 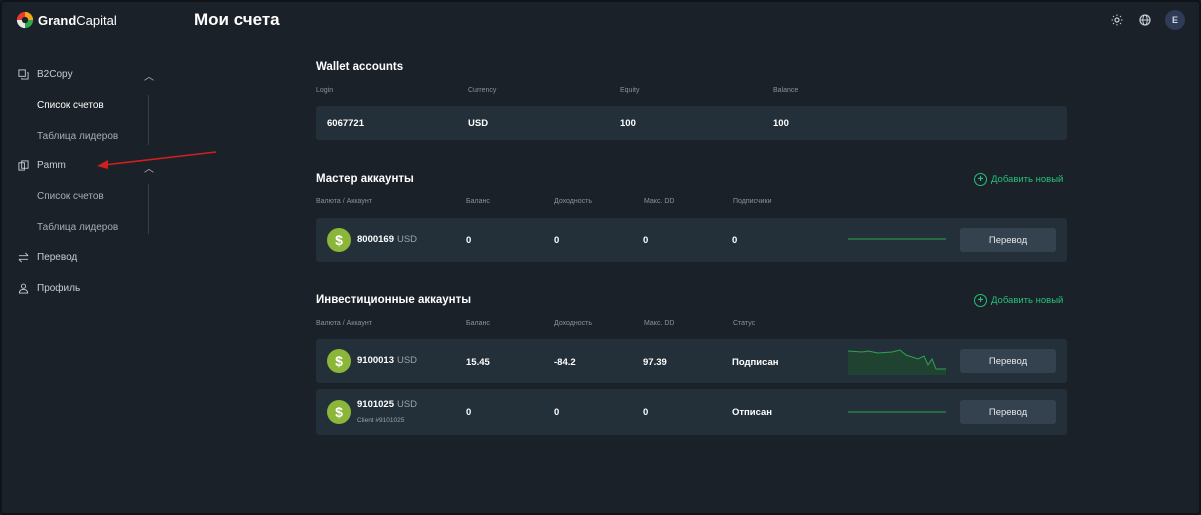 I want to click on sidebar-group-label: B2Copy, so click(x=55, y=74).